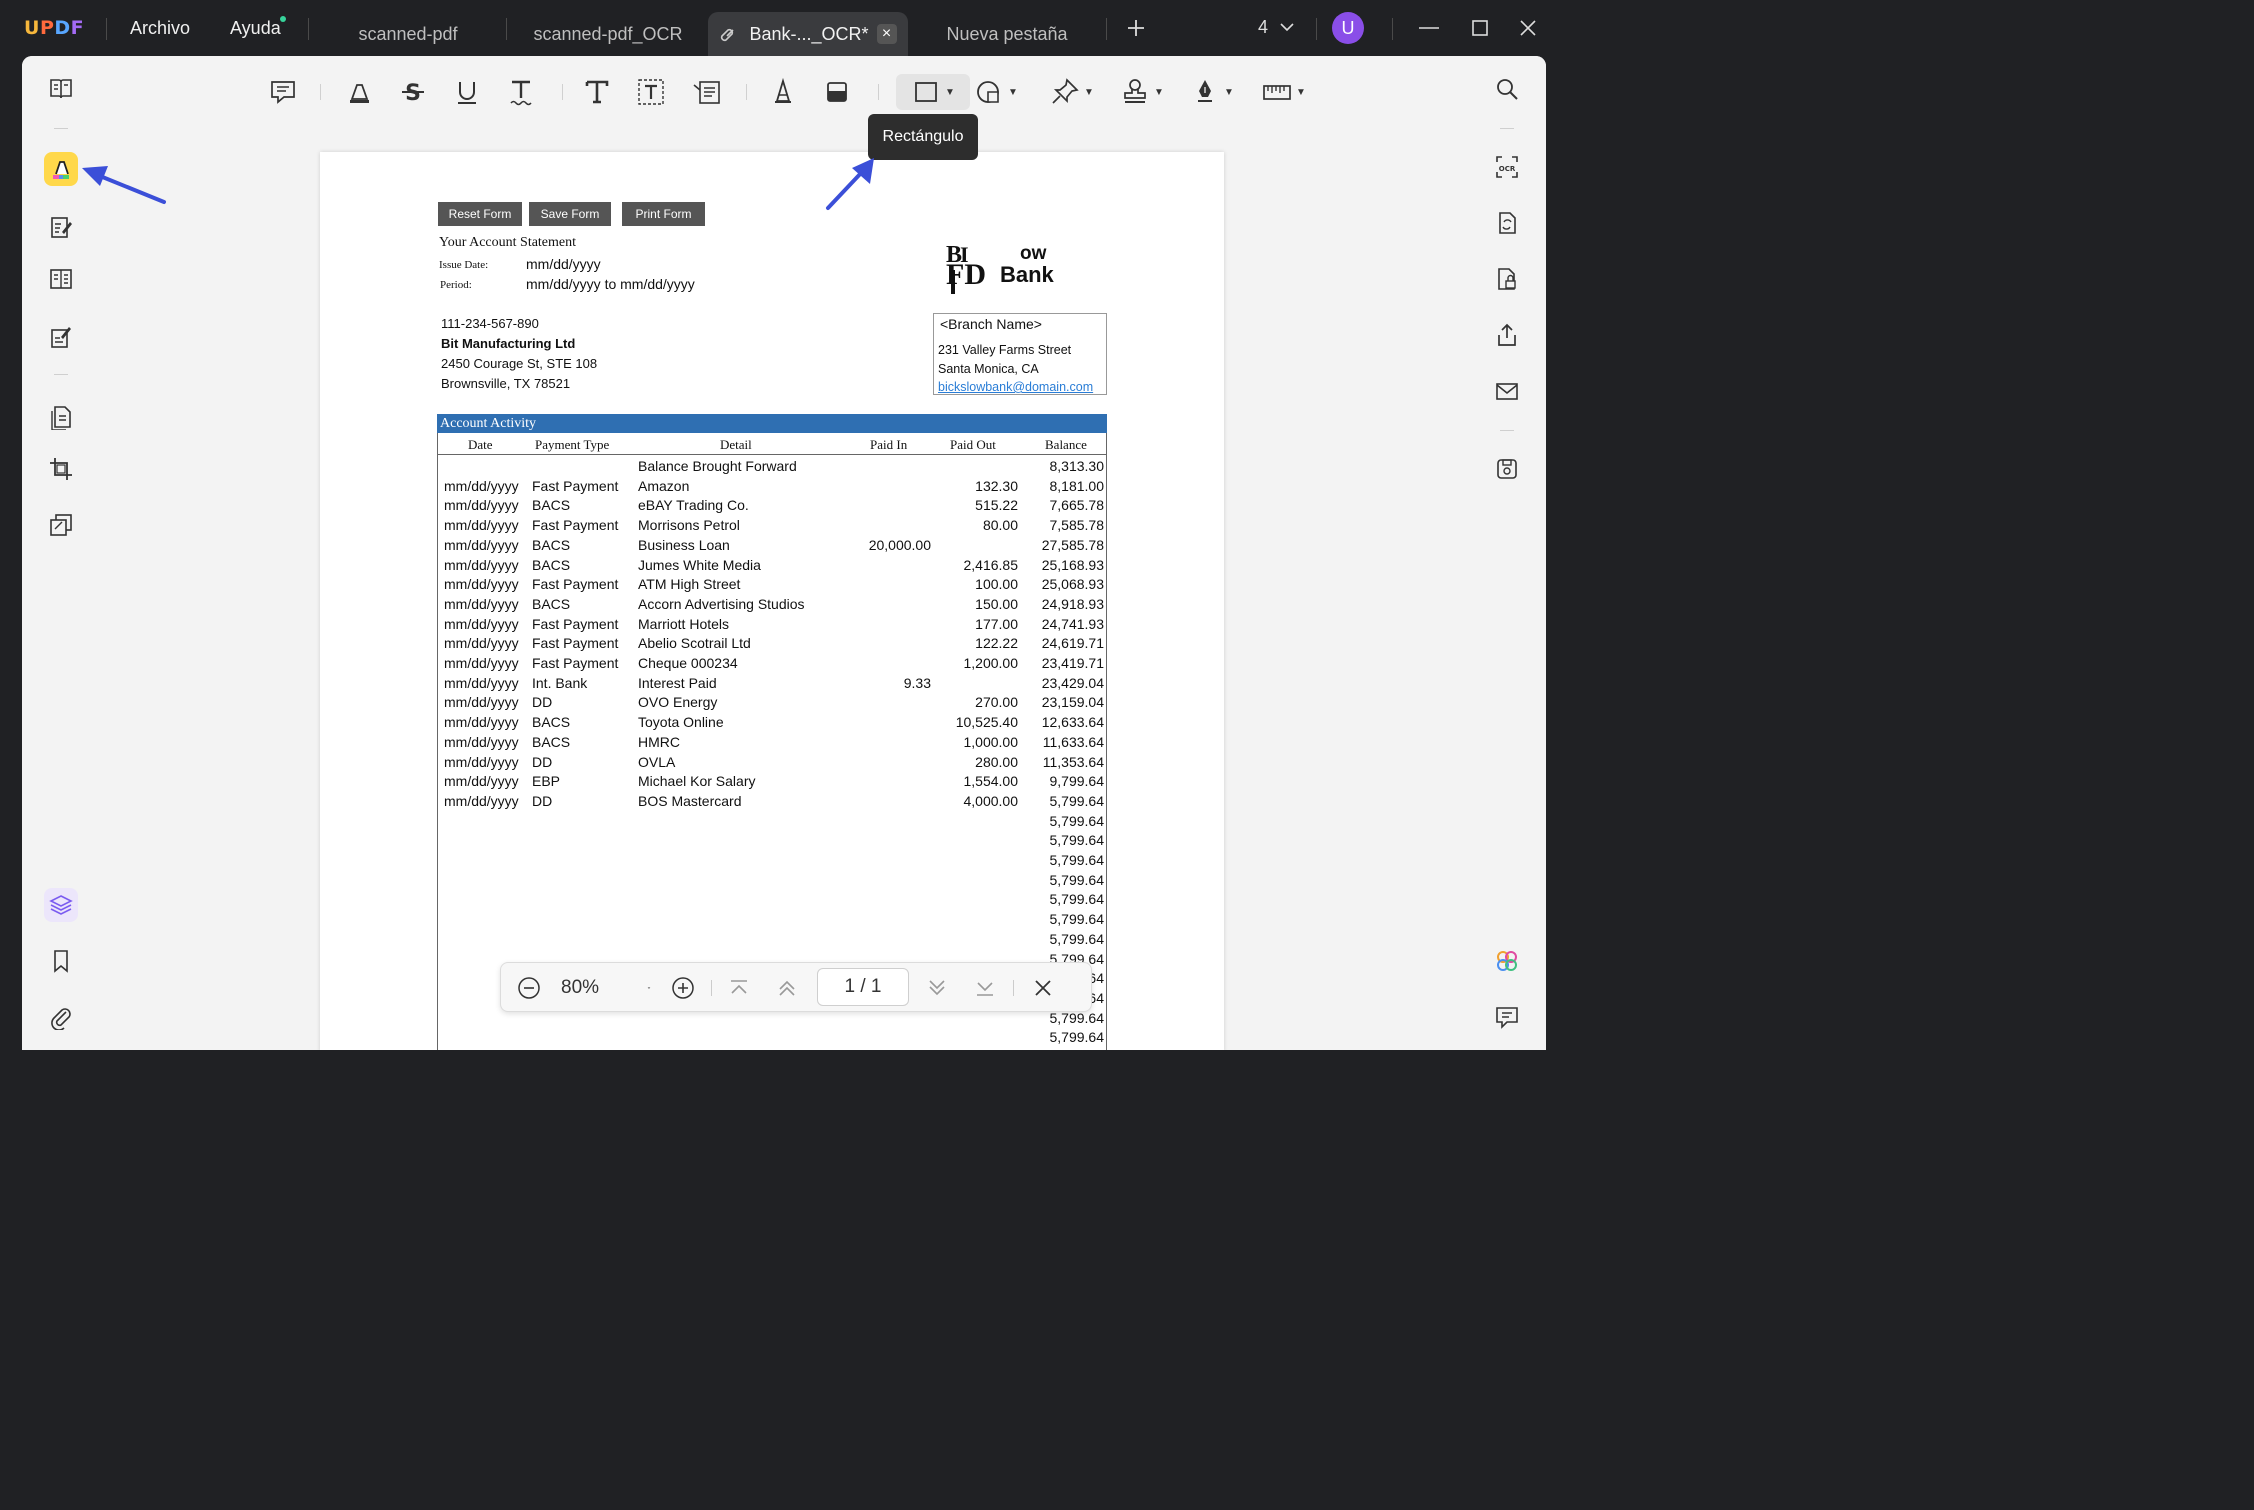  Describe the element at coordinates (1135, 91) in the screenshot. I see `stamp-icon` at that location.